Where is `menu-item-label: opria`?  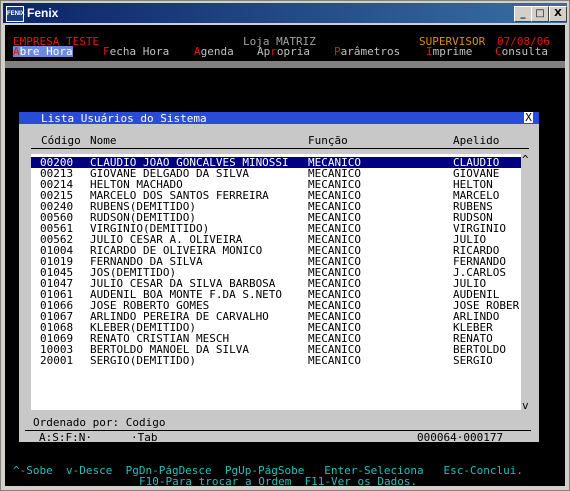 menu-item-label: opria is located at coordinates (293, 51).